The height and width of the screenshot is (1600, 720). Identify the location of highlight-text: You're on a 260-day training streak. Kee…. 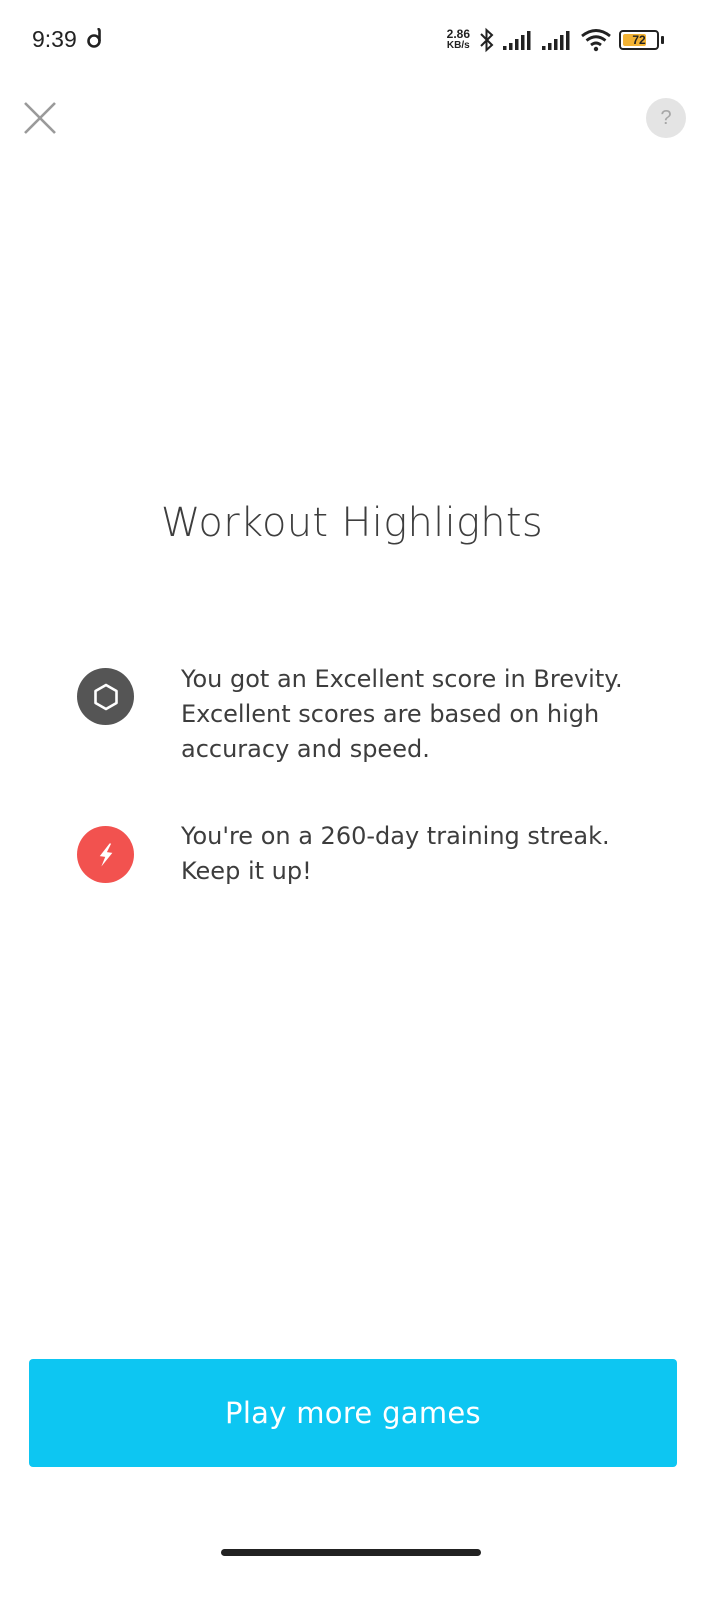
(431, 854).